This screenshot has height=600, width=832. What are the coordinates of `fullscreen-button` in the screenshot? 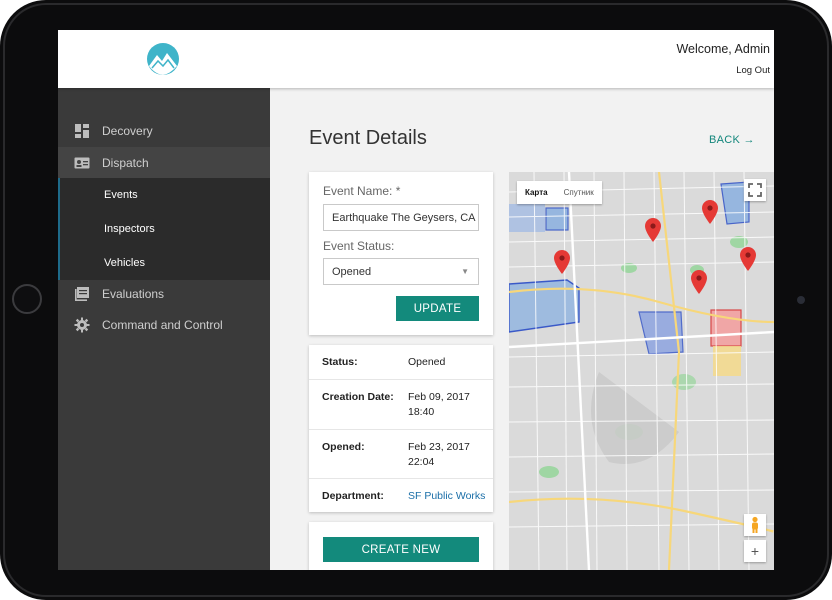 It's located at (755, 190).